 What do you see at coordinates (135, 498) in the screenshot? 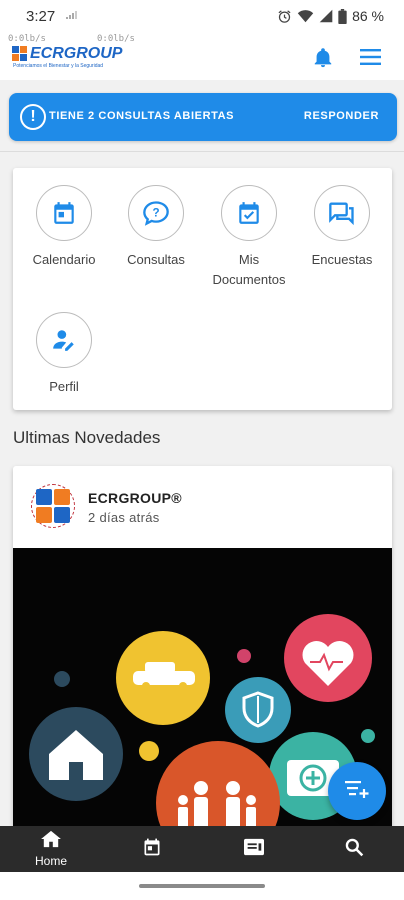
I see `post-author: ECRGROUP®` at bounding box center [135, 498].